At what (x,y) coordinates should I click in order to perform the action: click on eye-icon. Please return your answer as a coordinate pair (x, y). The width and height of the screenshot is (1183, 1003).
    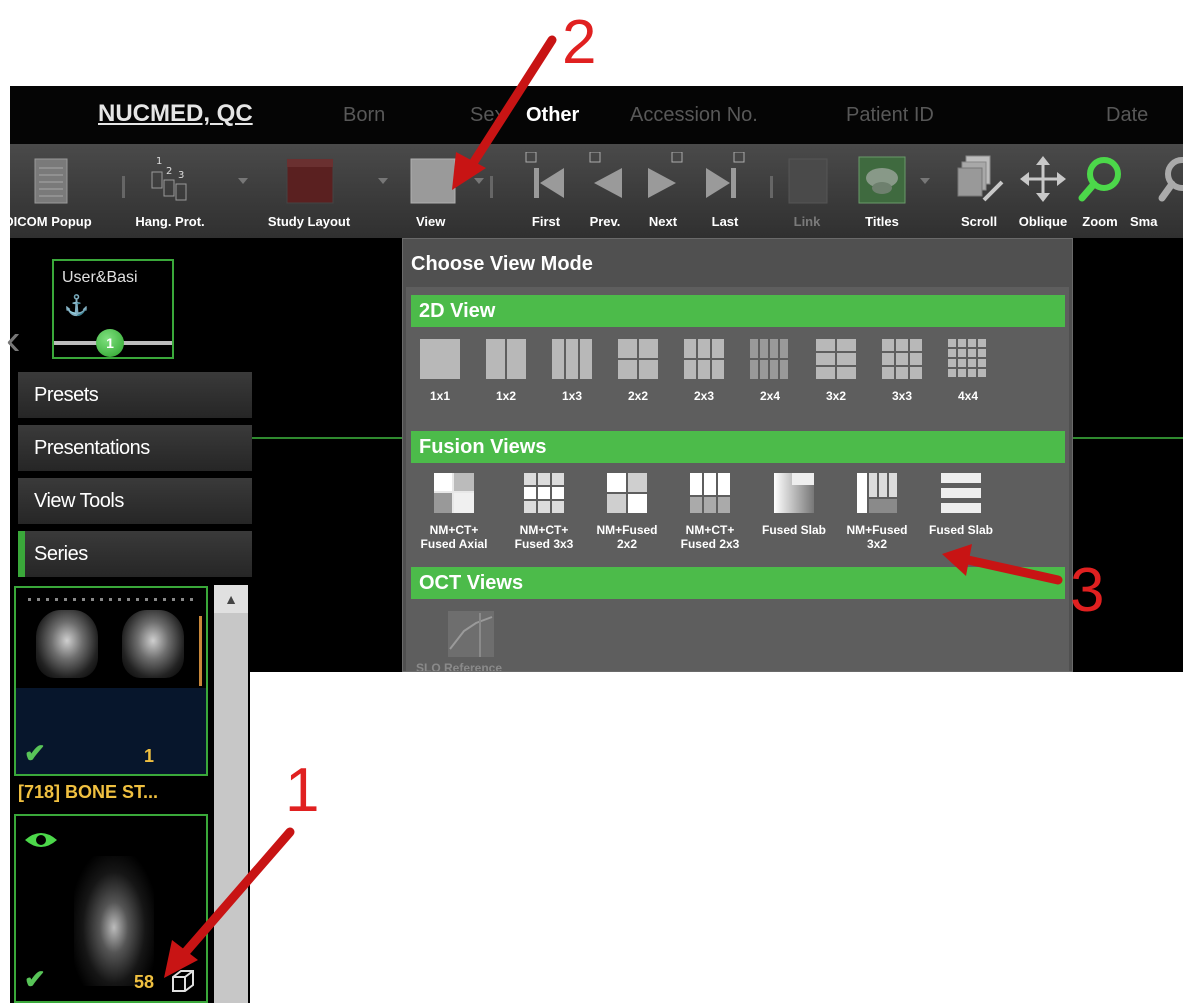
    Looking at the image, I should click on (41, 840).